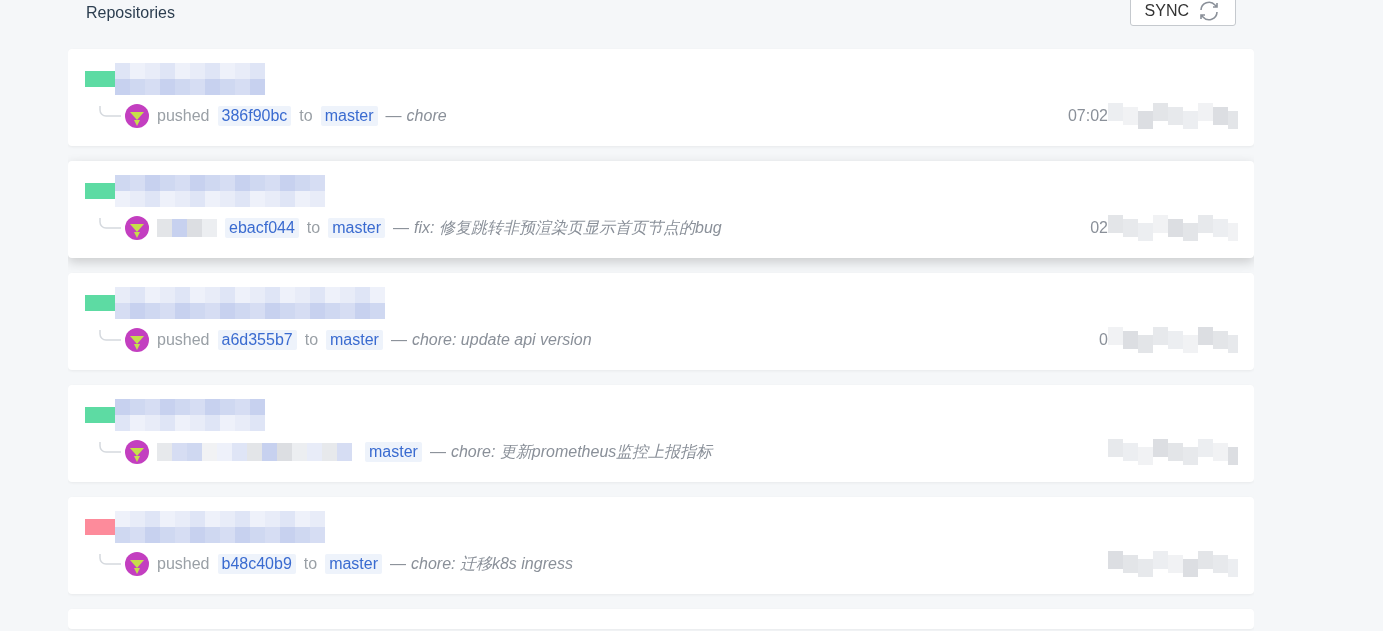  I want to click on refresh-icon, so click(1209, 11).